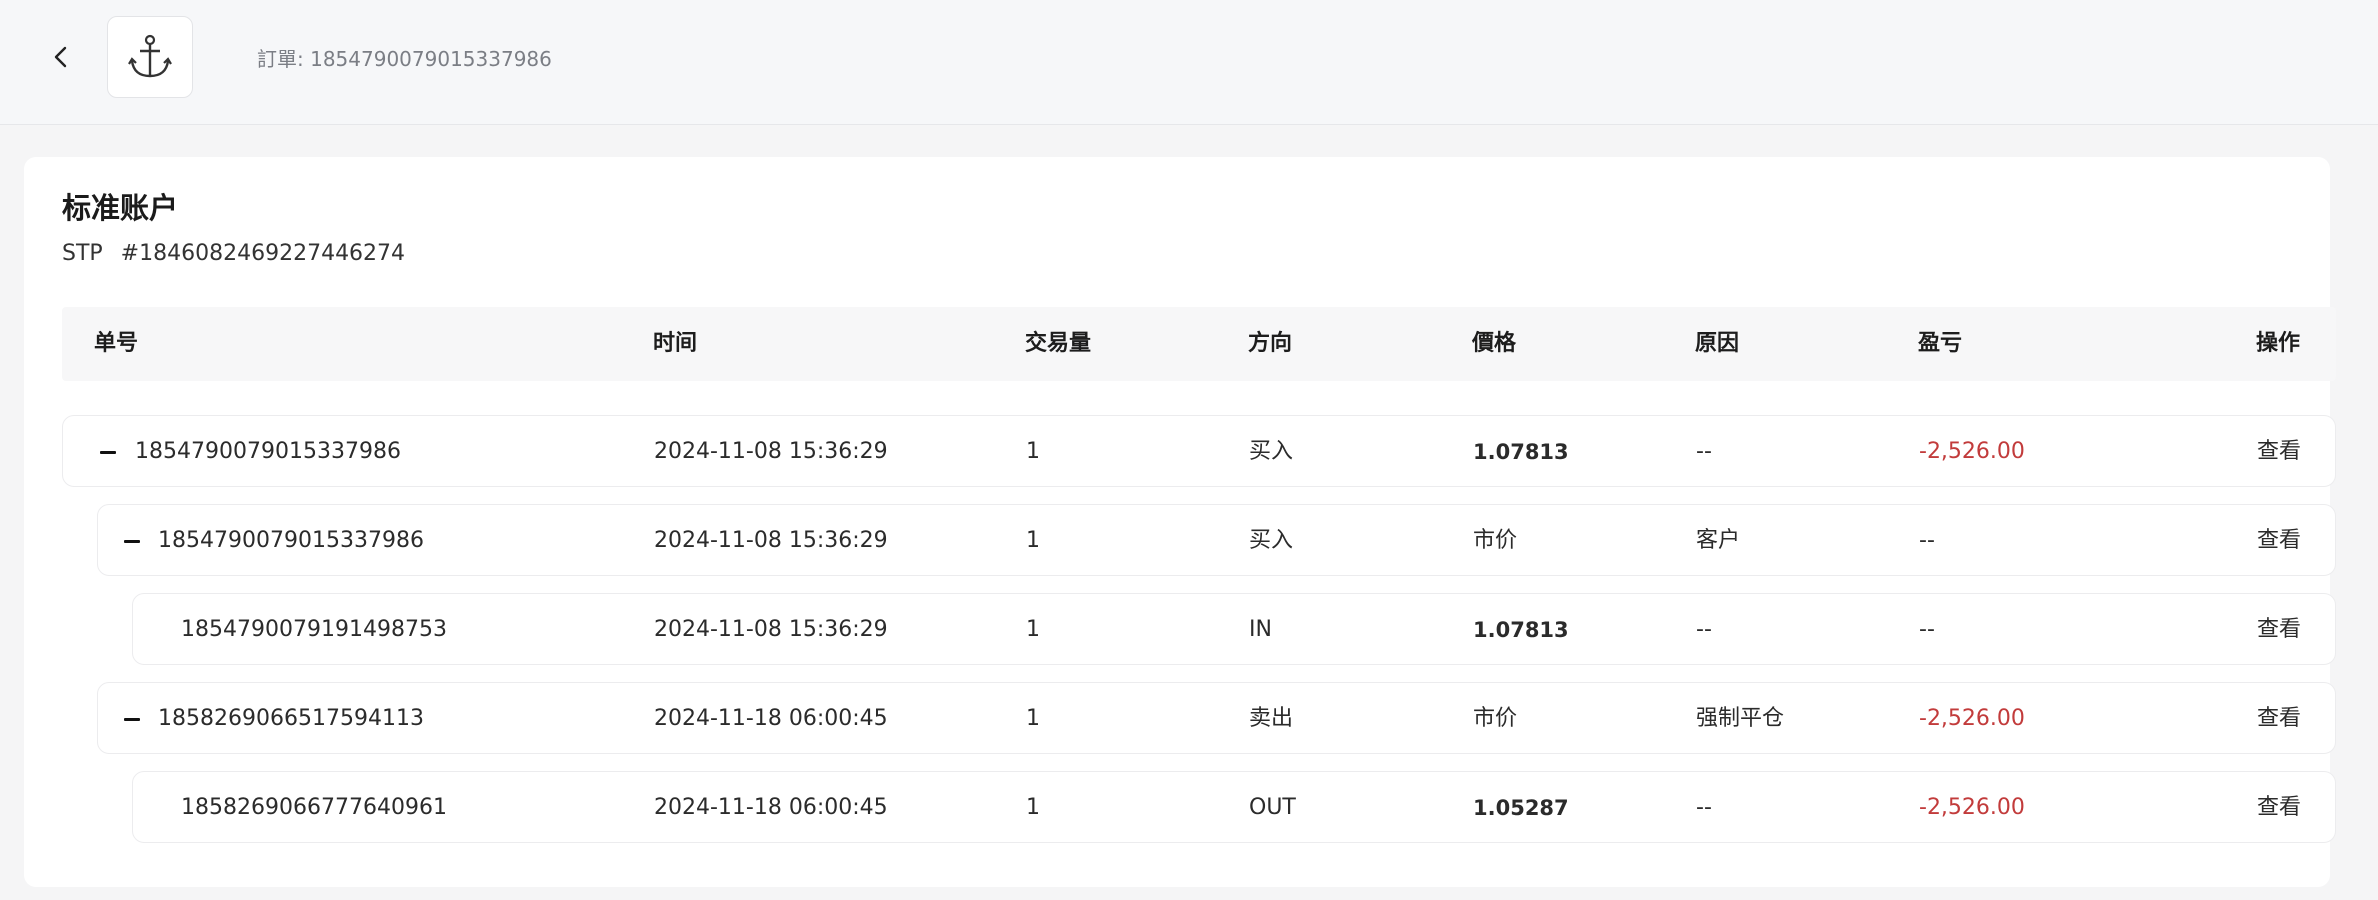  I want to click on account-subtitle: STP #1846082469227446274, so click(233, 253).